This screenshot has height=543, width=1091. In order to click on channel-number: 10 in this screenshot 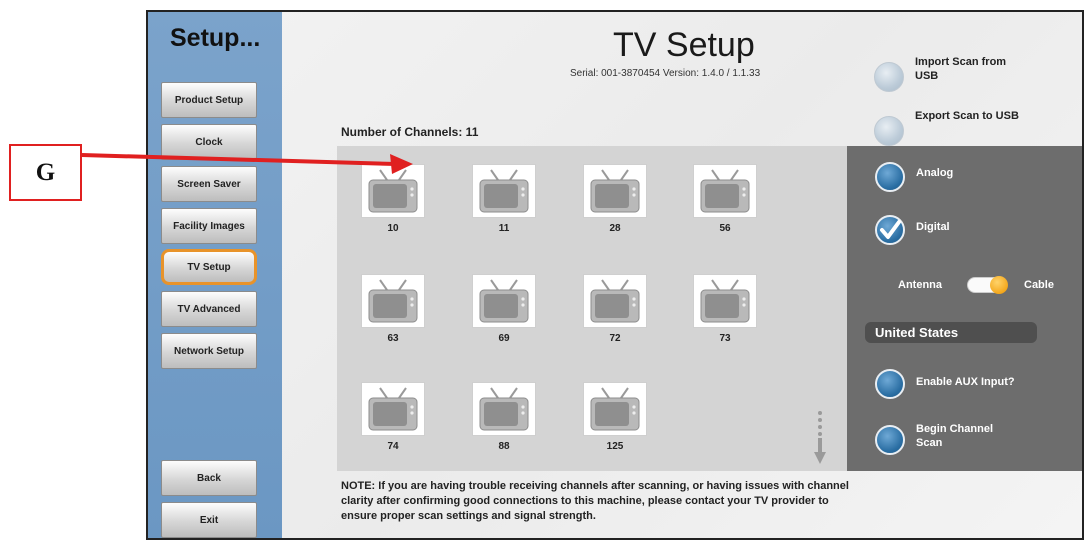, I will do `click(393, 228)`.